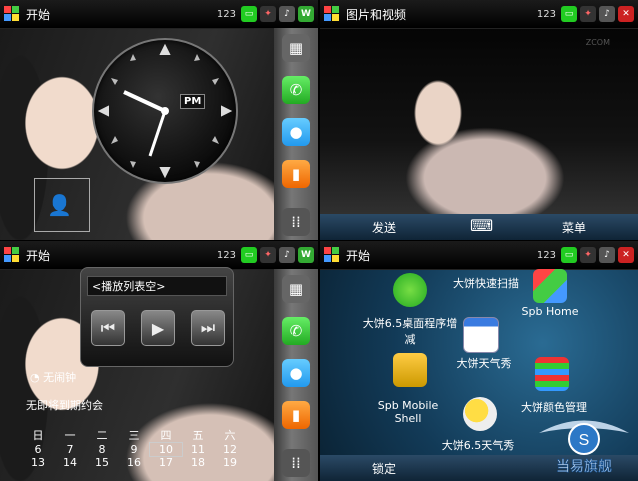 The image size is (638, 481). I want to click on calendar-day: 8, so click(102, 449).